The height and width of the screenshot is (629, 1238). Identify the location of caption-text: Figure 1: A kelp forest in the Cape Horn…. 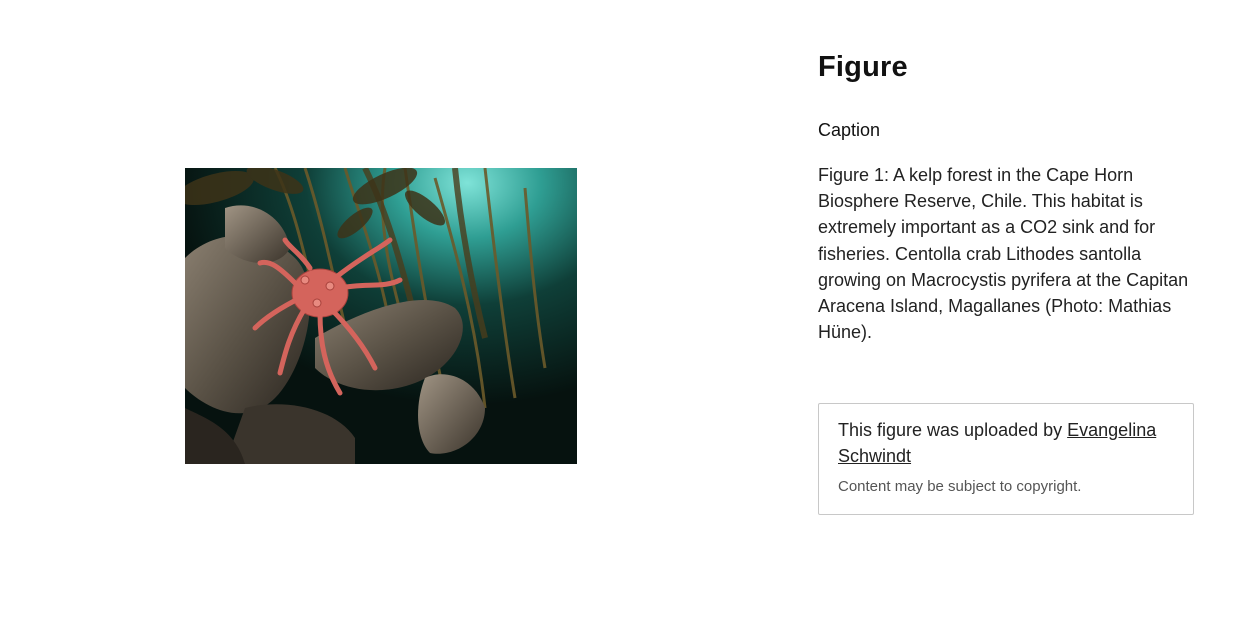
(1003, 254).